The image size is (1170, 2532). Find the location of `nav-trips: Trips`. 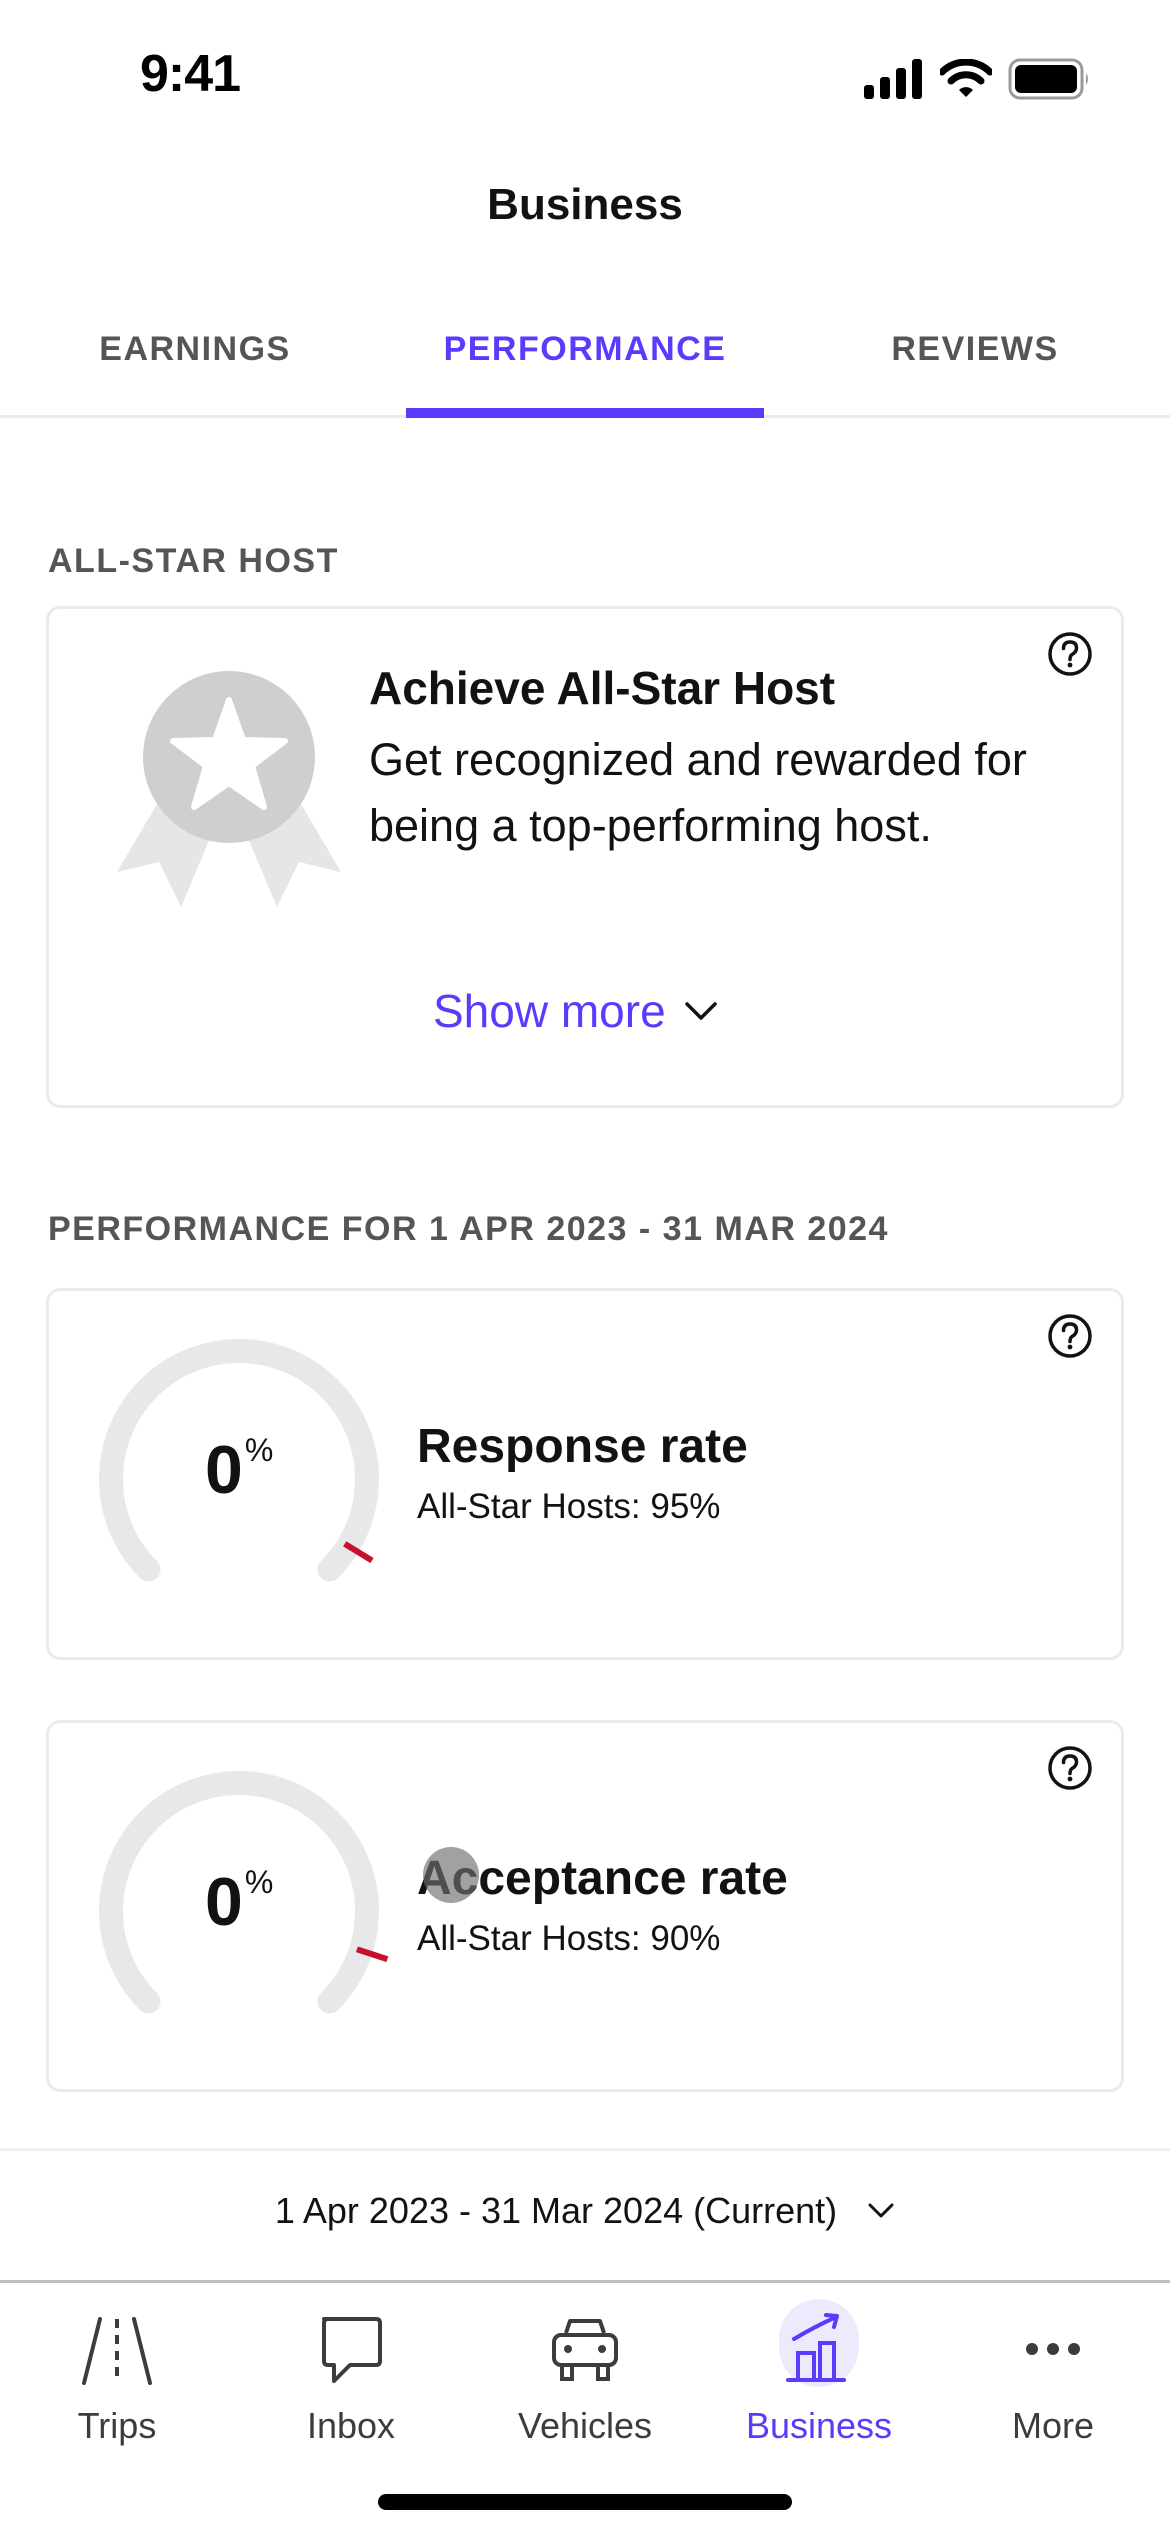

nav-trips: Trips is located at coordinates (117, 2407).